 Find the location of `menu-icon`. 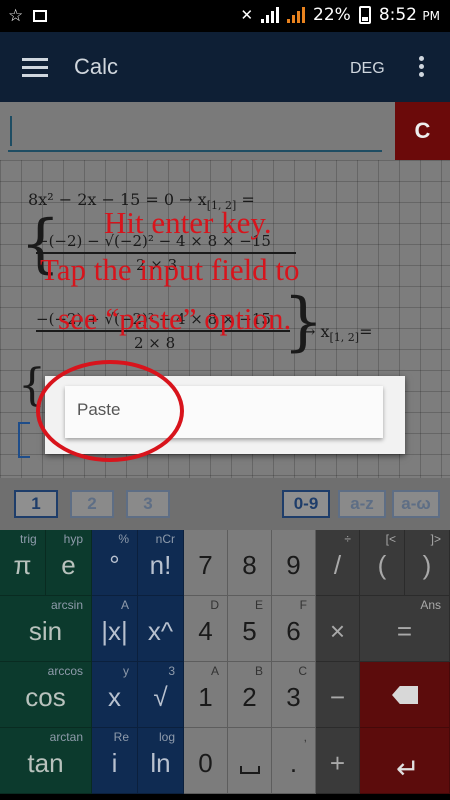

menu-icon is located at coordinates (35, 67).